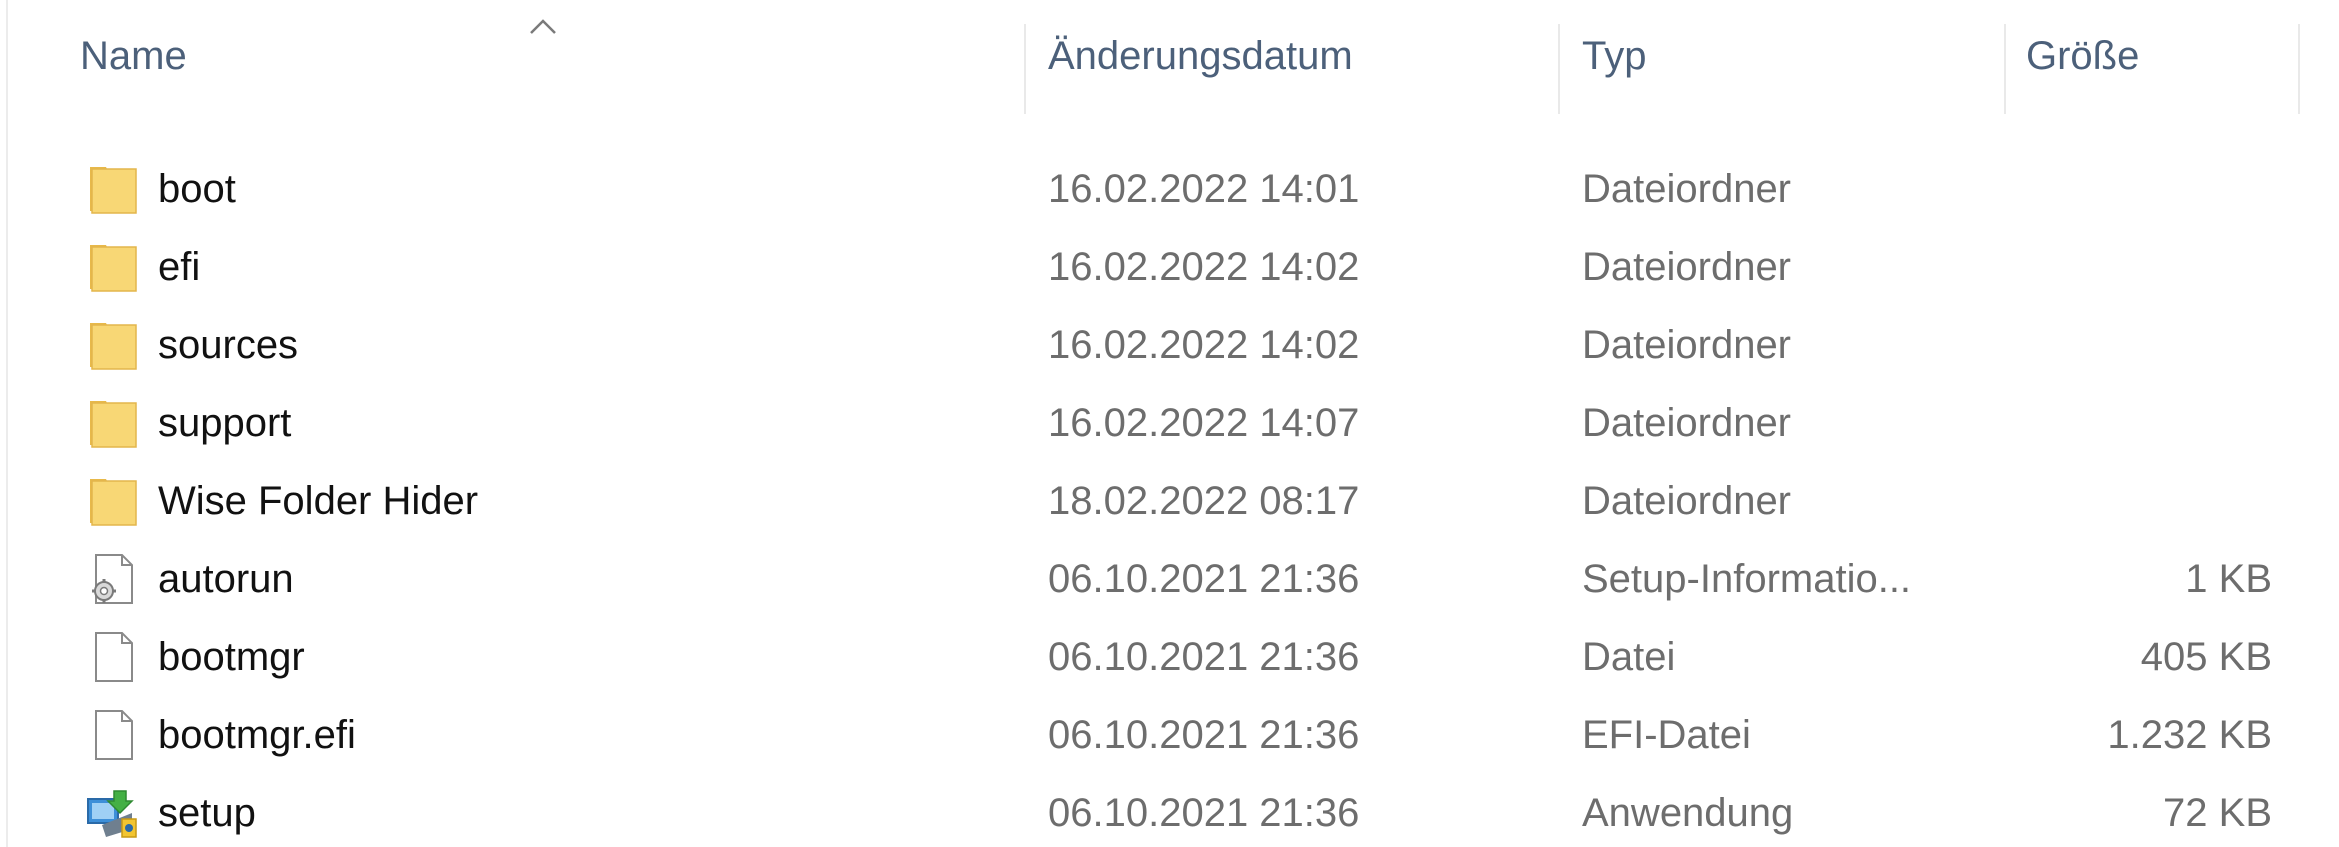  I want to click on column-header-type-label: Typ, so click(1614, 55).